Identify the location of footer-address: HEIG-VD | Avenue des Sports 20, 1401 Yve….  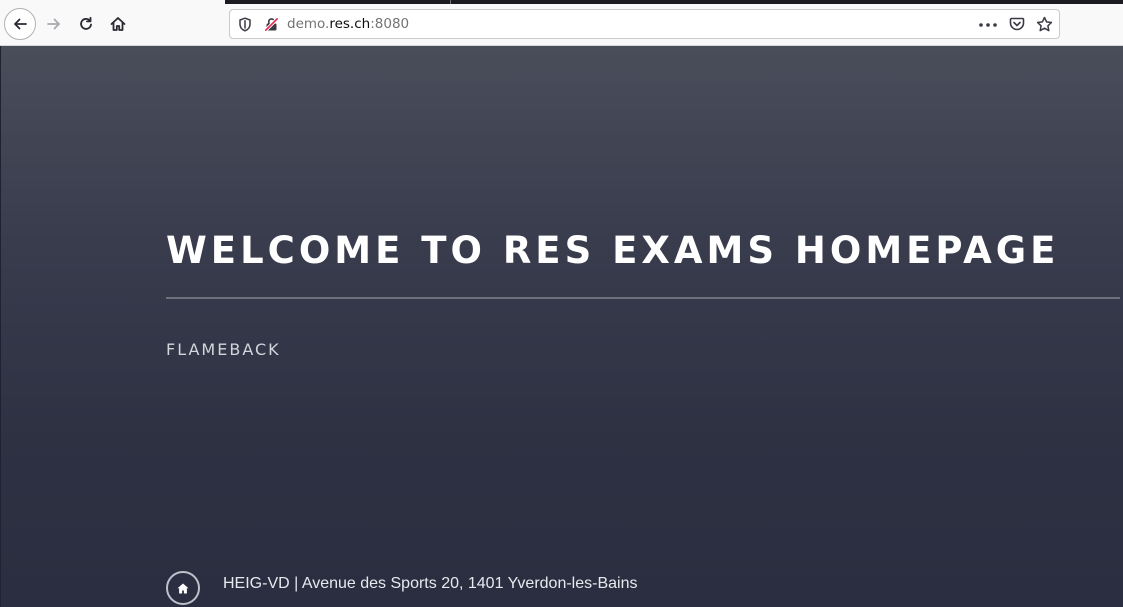
(430, 583).